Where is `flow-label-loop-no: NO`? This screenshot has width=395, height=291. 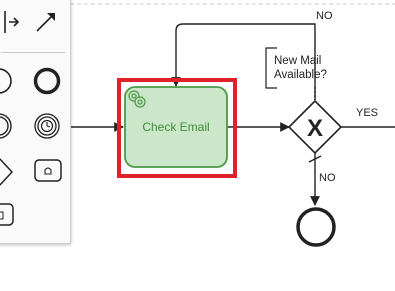
flow-label-loop-no: NO is located at coordinates (324, 16).